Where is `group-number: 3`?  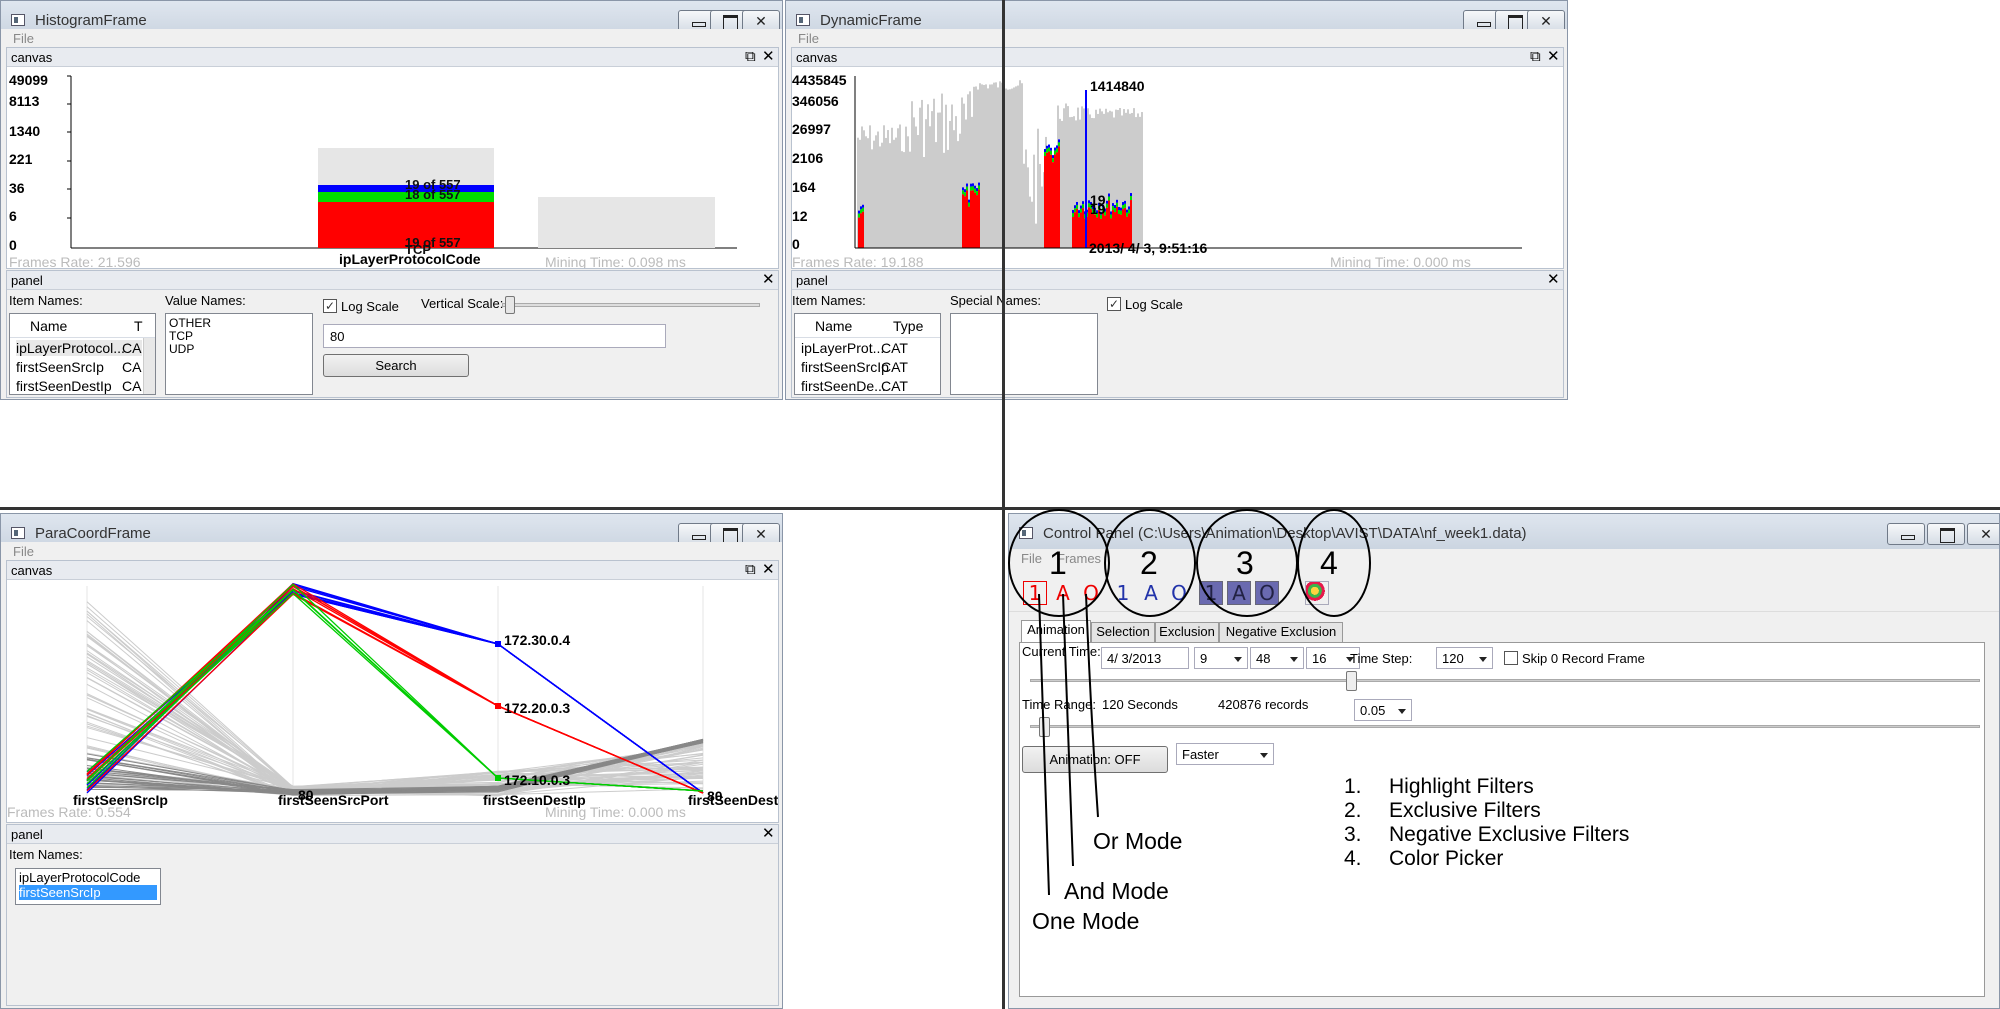
group-number: 3 is located at coordinates (1245, 563).